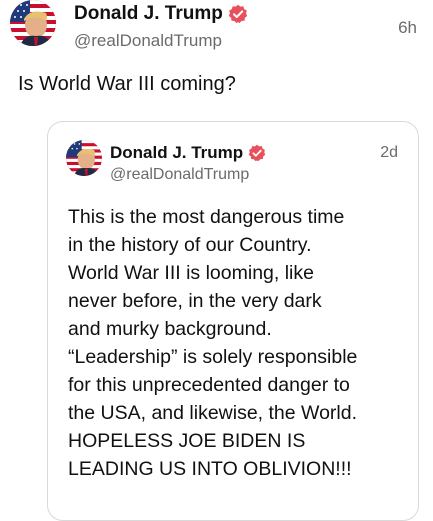 The width and height of the screenshot is (433, 521). Describe the element at coordinates (170, 329) in the screenshot. I see `quoted-text-line: and murky background.` at that location.